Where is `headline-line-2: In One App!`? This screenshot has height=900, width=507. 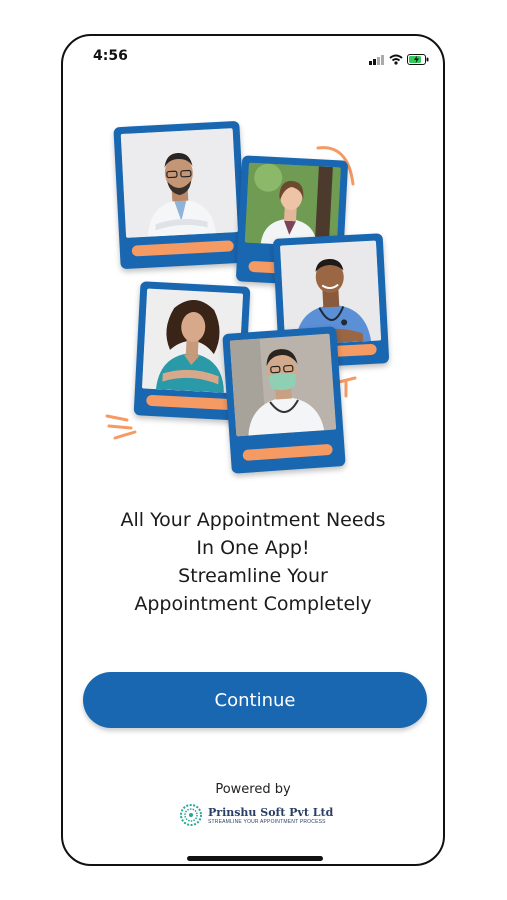
headline-line-2: In One App! is located at coordinates (253, 548).